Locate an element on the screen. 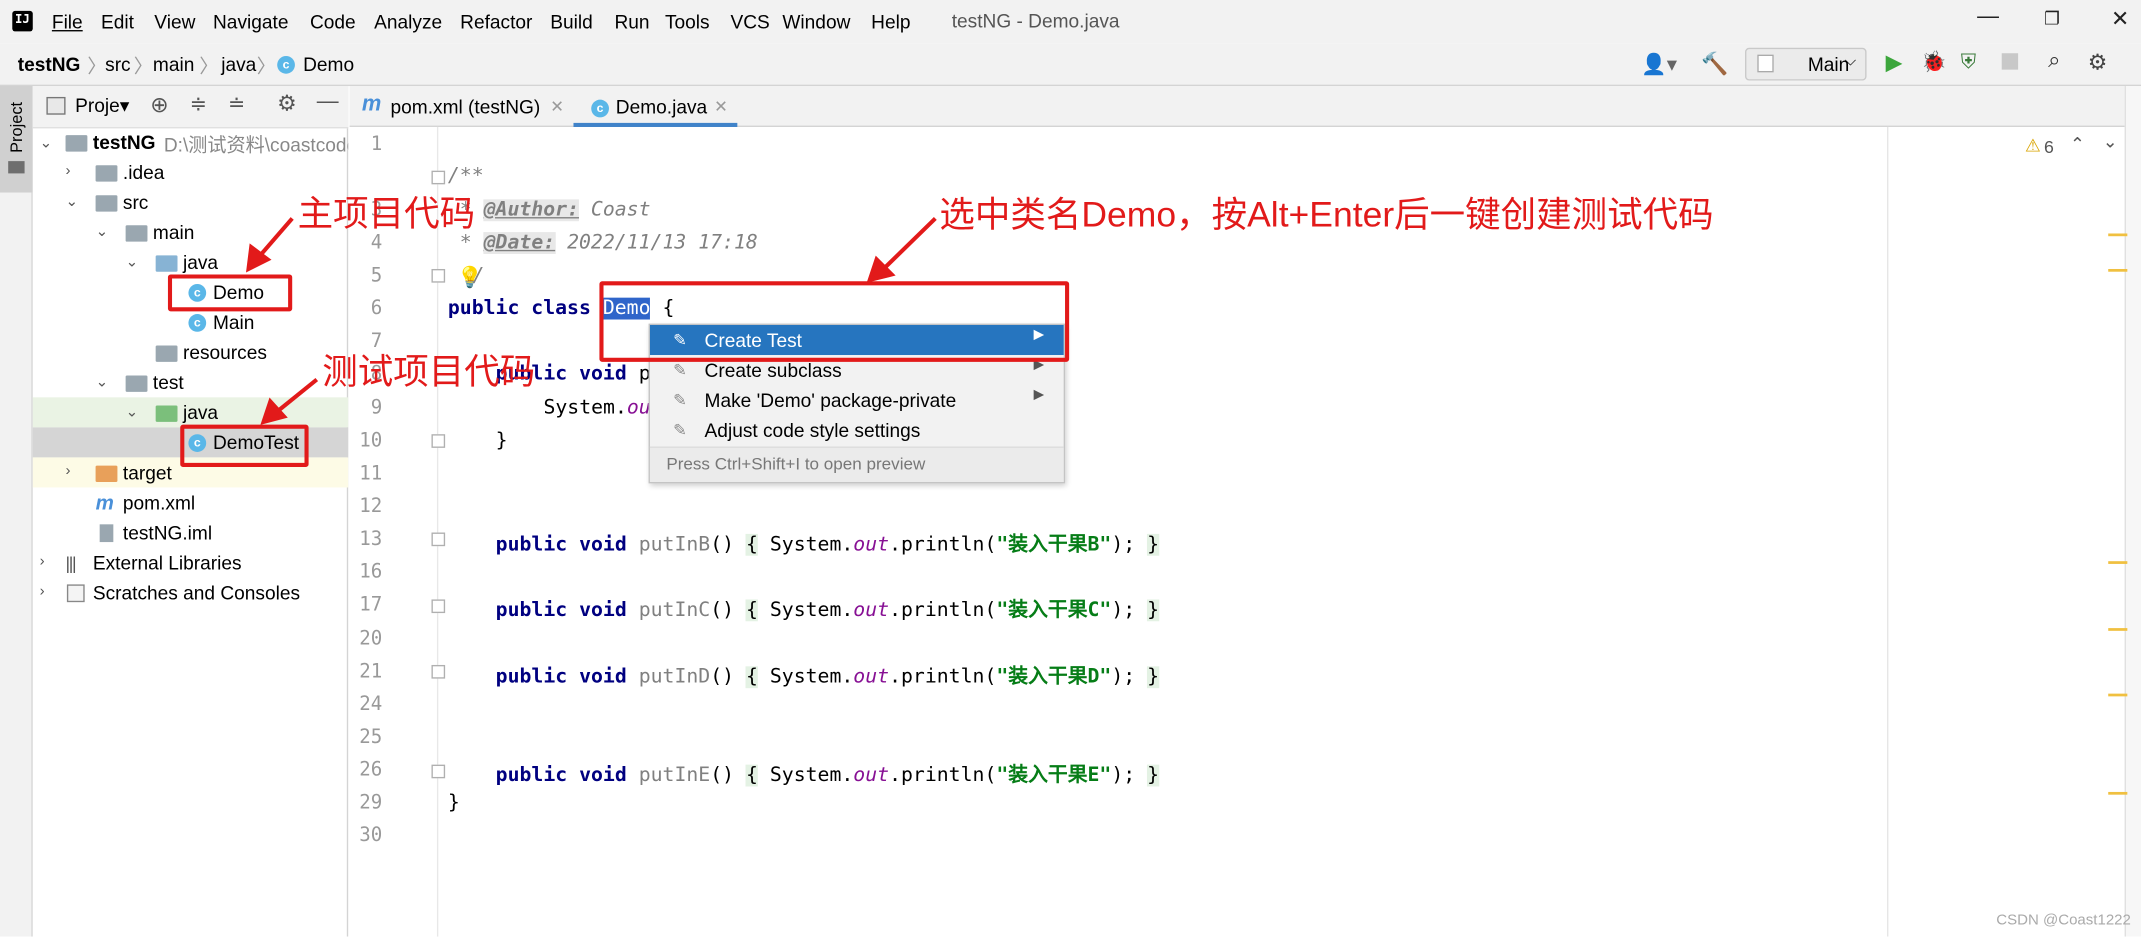 This screenshot has height=937, width=2141. annotation-arrows is located at coordinates (591, 321).